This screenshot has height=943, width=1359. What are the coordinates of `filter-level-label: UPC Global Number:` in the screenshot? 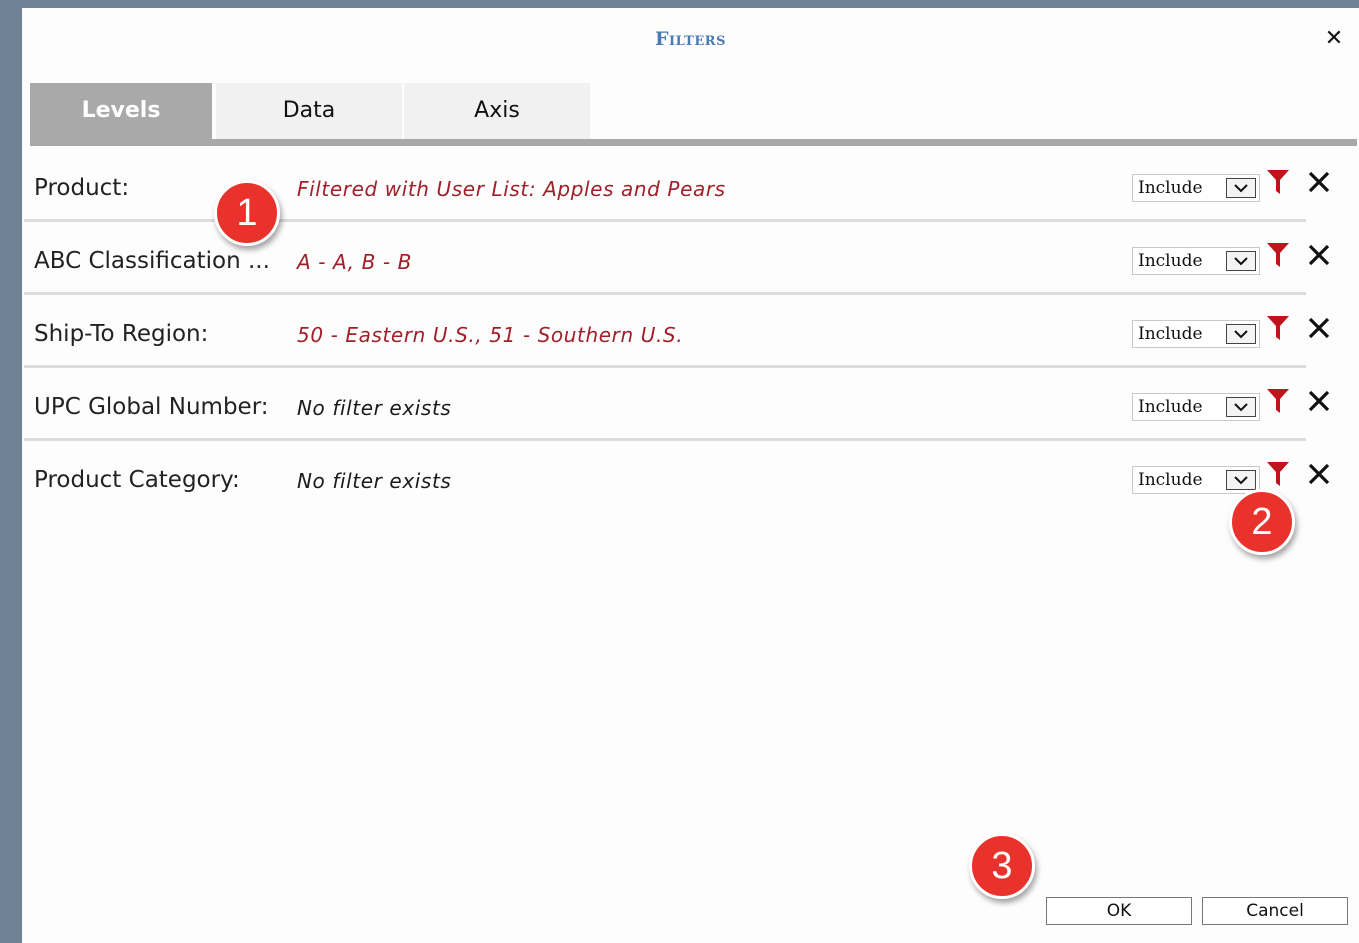 It's located at (151, 407).